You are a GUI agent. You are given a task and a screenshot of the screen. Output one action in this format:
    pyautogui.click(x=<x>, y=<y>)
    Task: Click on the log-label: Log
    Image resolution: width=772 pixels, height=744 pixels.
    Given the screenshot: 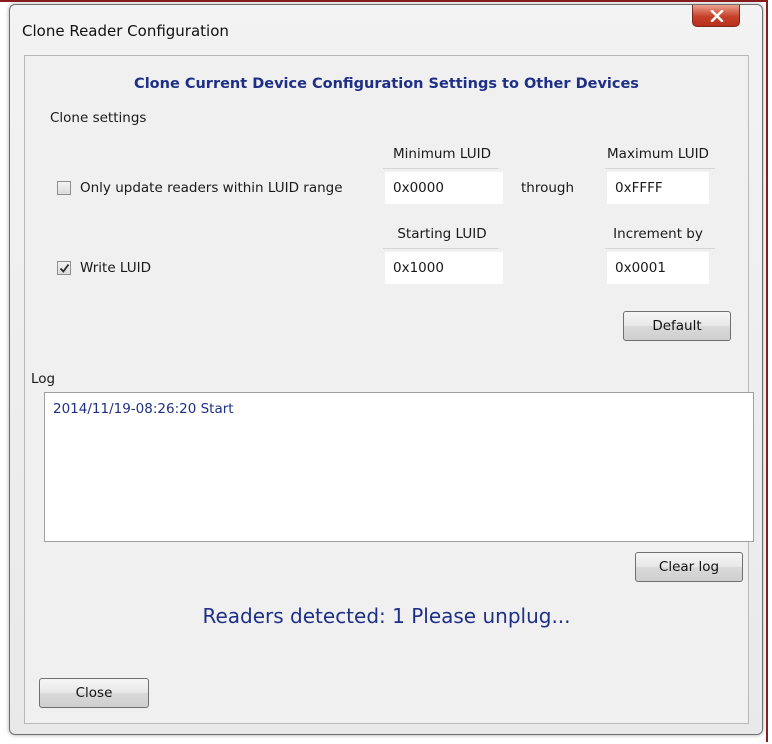 What is the action you would take?
    pyautogui.click(x=43, y=379)
    